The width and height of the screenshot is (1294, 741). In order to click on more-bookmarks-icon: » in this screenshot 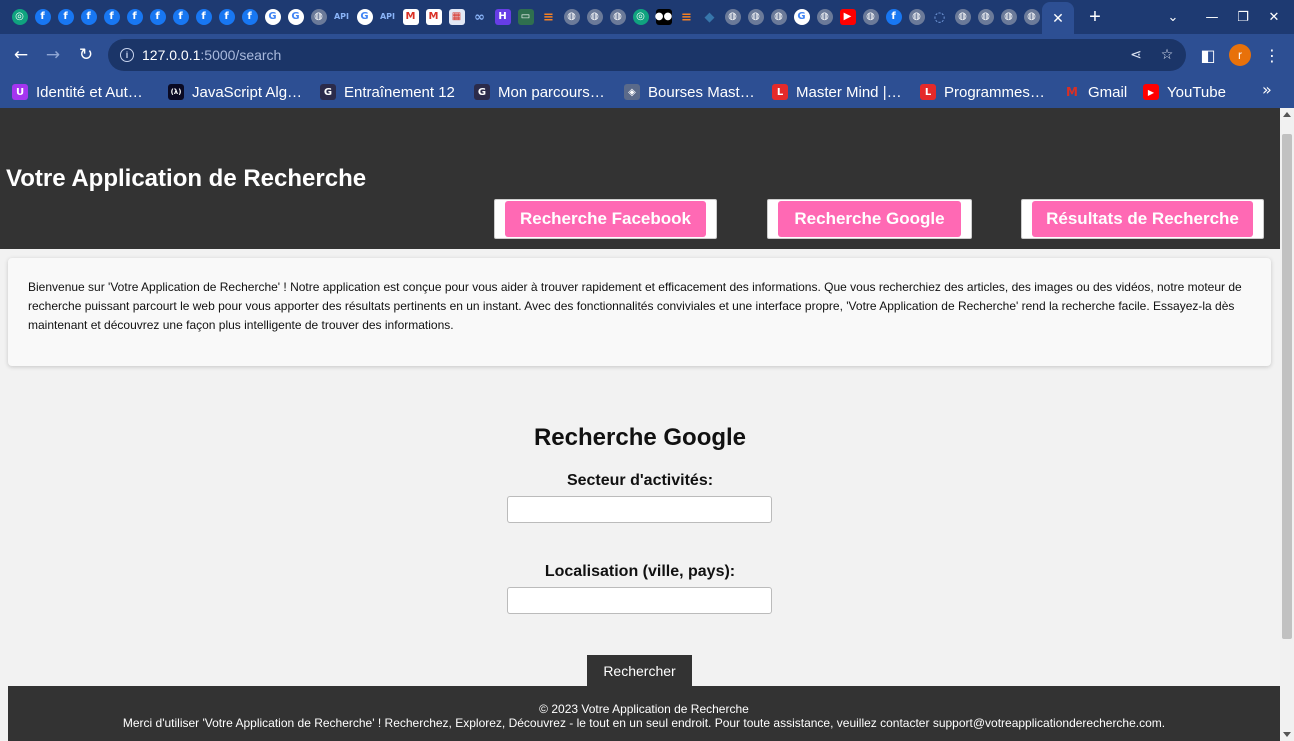, I will do `click(1267, 89)`.